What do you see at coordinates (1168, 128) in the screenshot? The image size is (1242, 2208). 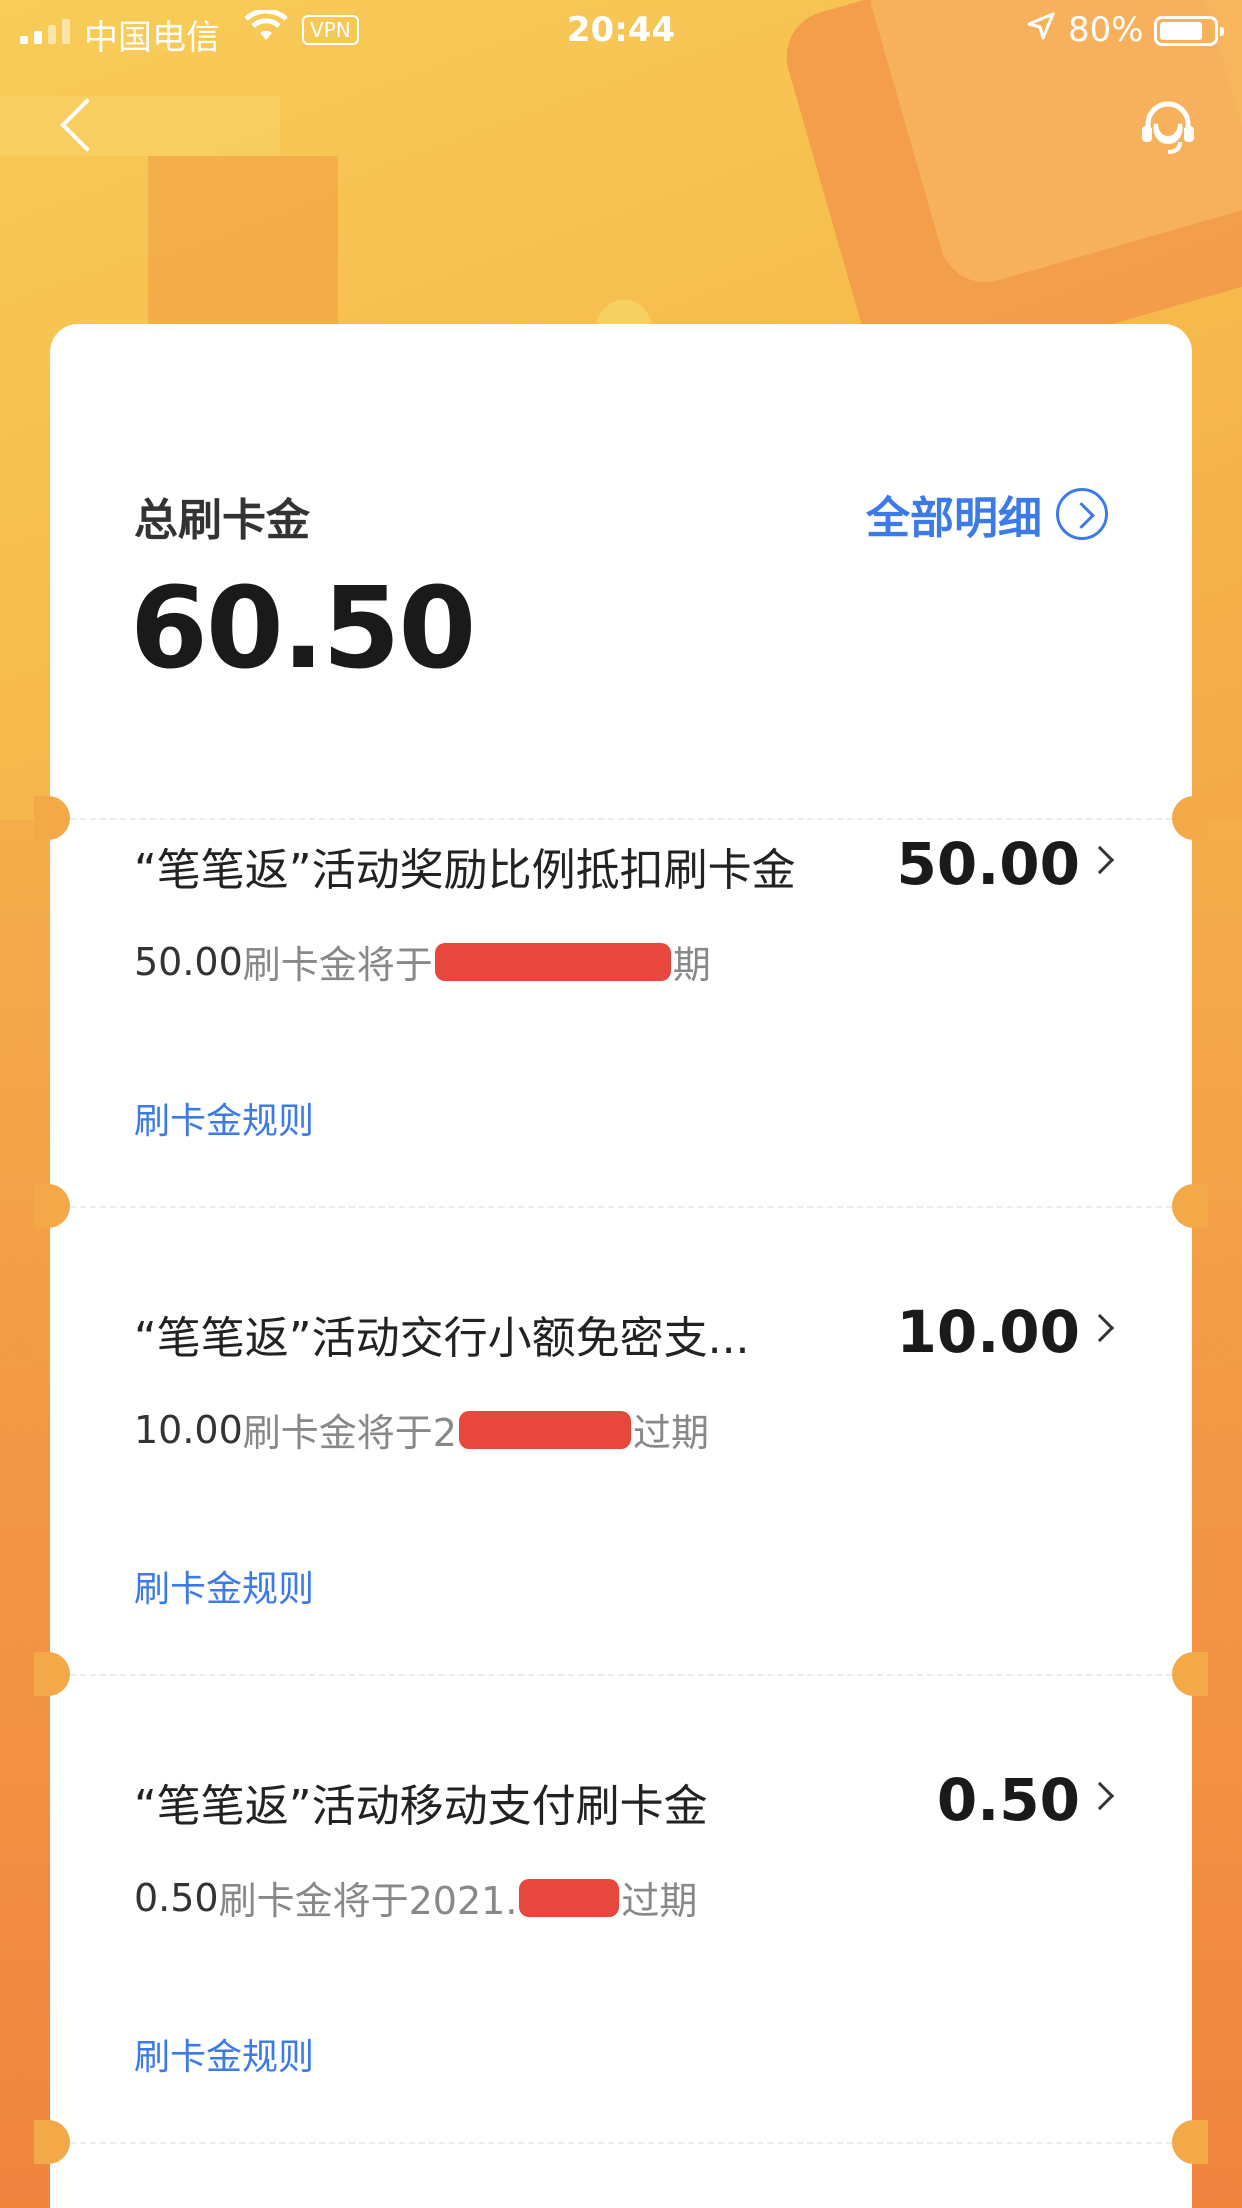 I see `customer-service-icon` at bounding box center [1168, 128].